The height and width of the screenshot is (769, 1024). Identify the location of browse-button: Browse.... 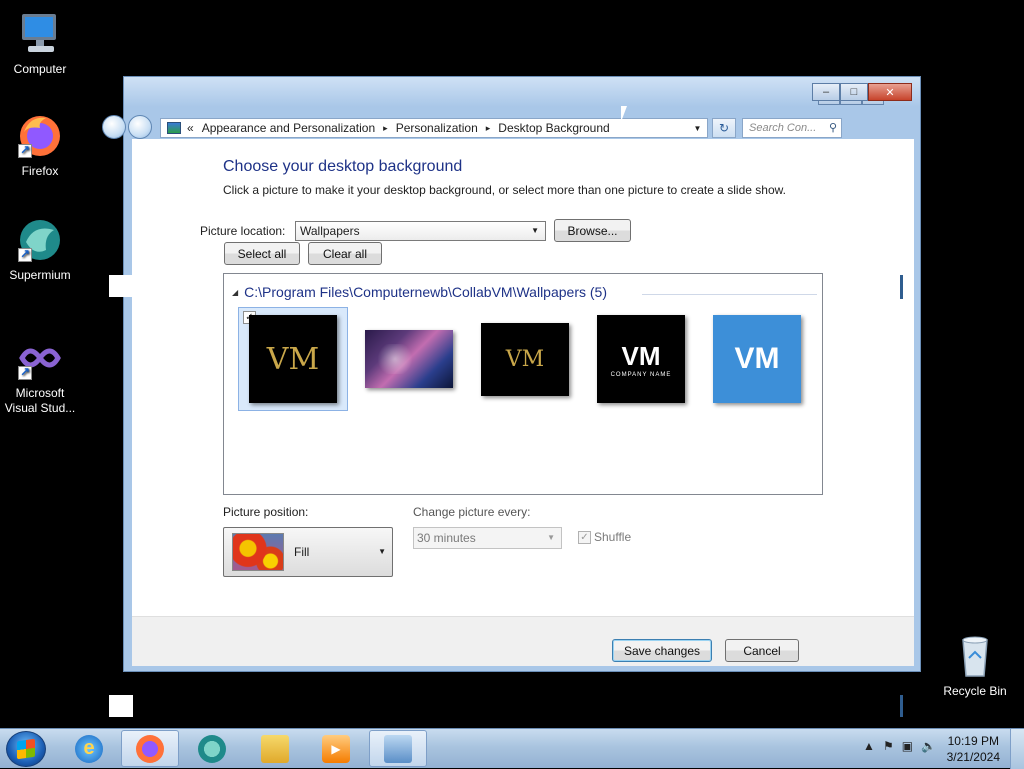
(592, 230).